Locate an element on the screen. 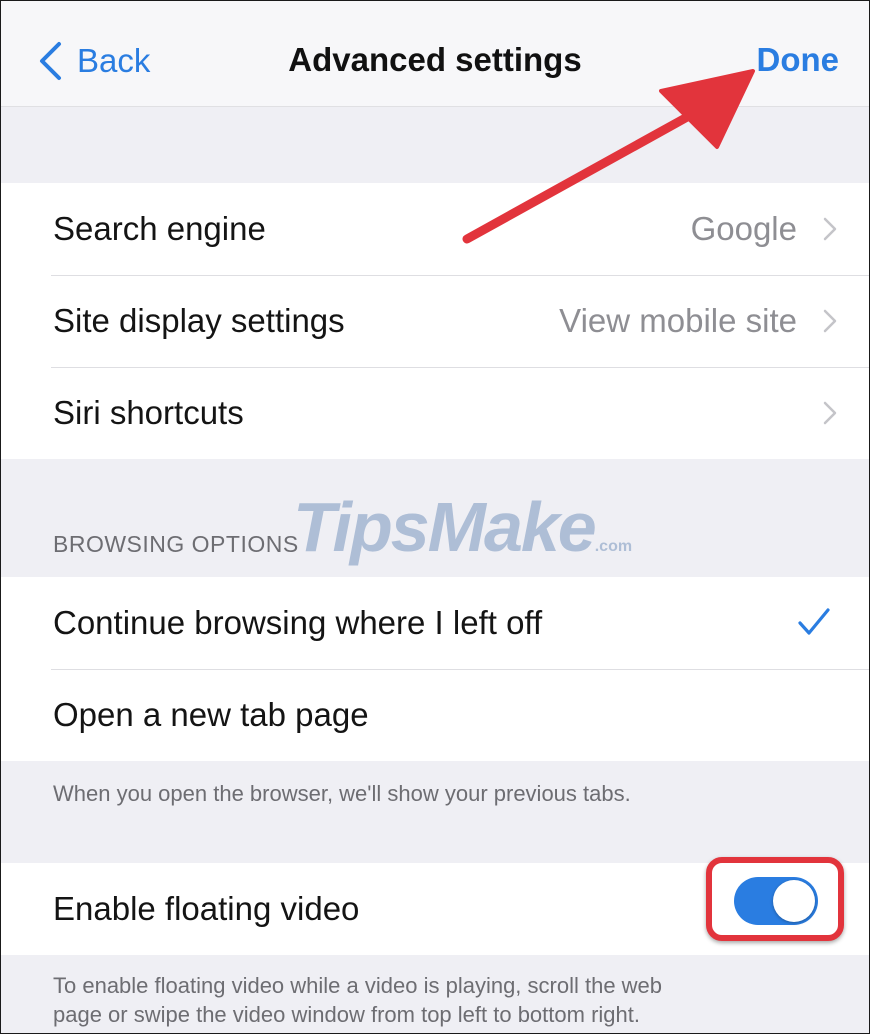 The height and width of the screenshot is (1034, 870). done-button: Done is located at coordinates (798, 60).